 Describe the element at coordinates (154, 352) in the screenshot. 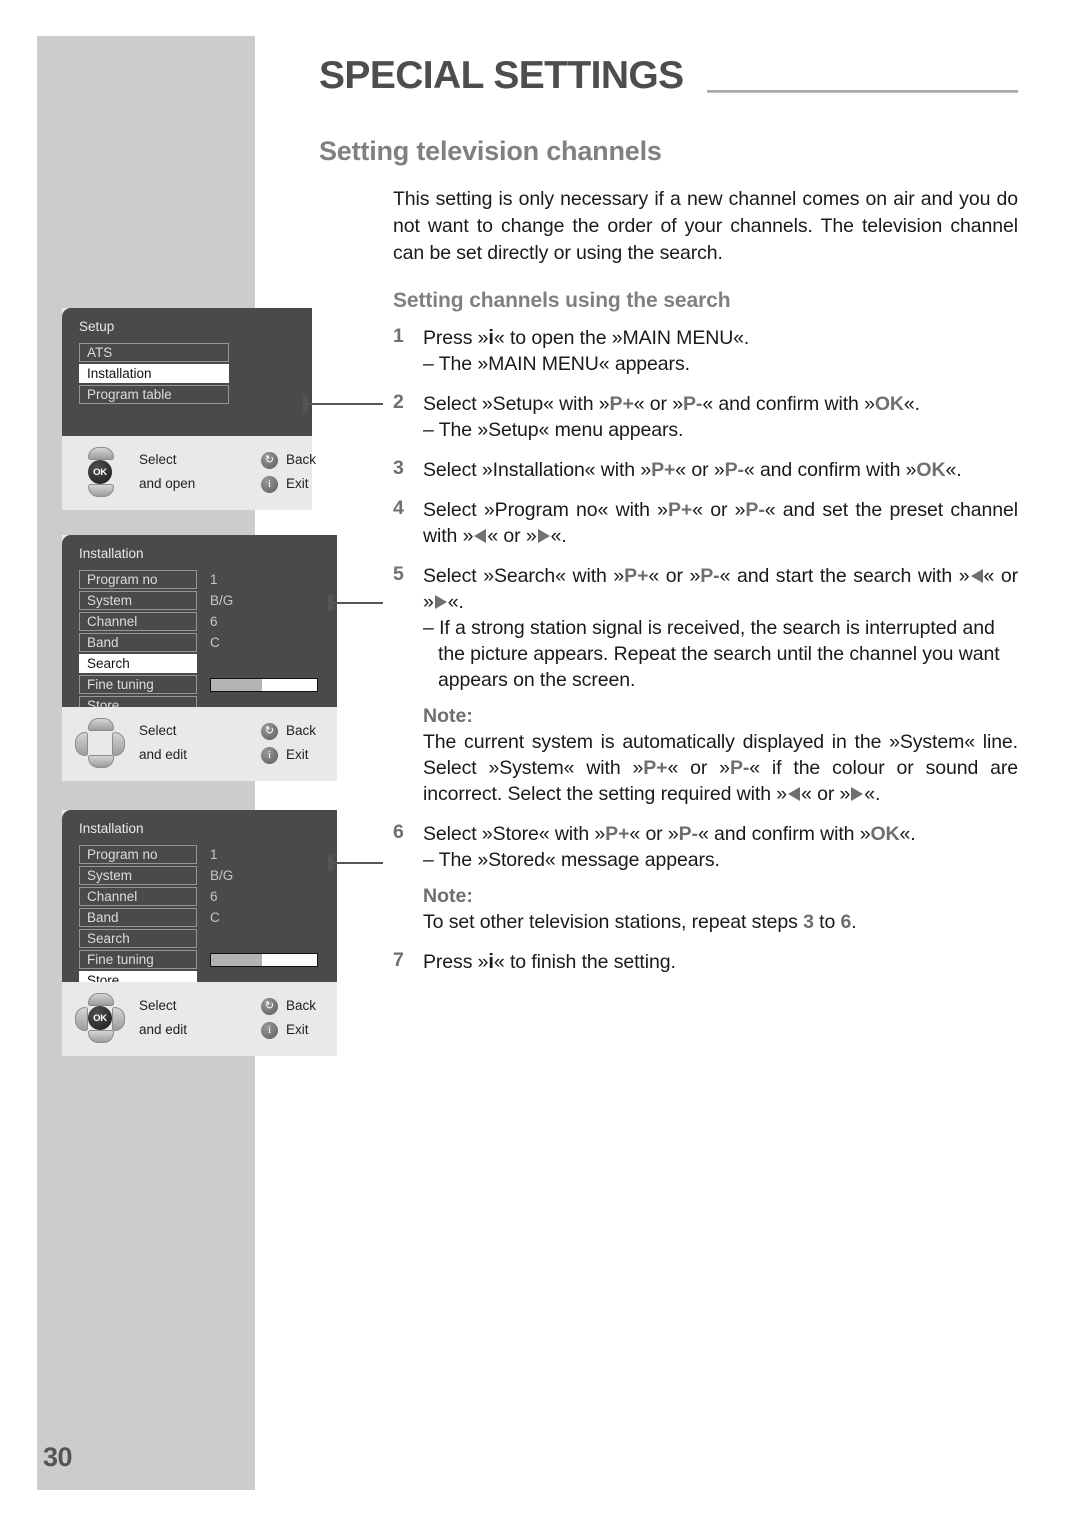

I see `osd-item-ats: ATS` at that location.